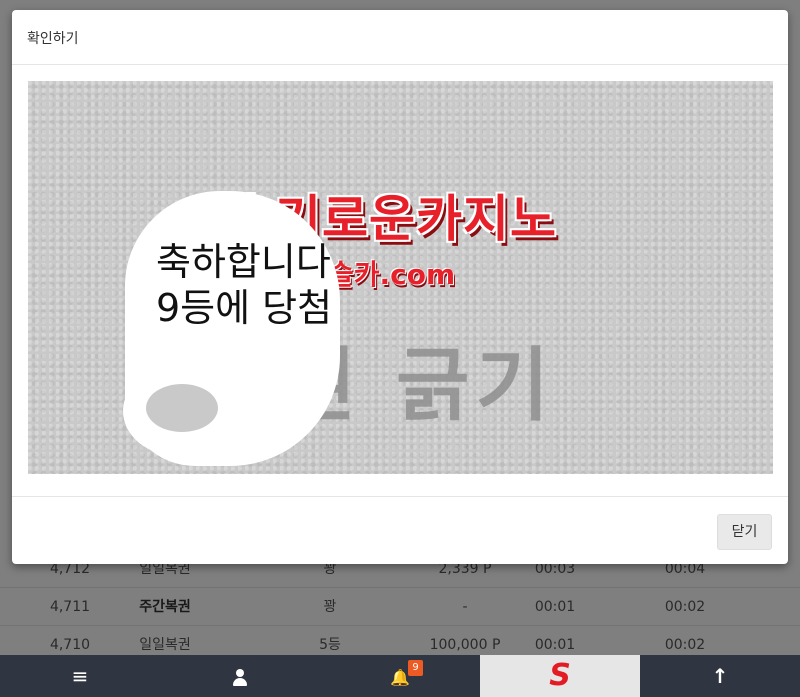  I want to click on brand-s-logo: S, so click(560, 675).